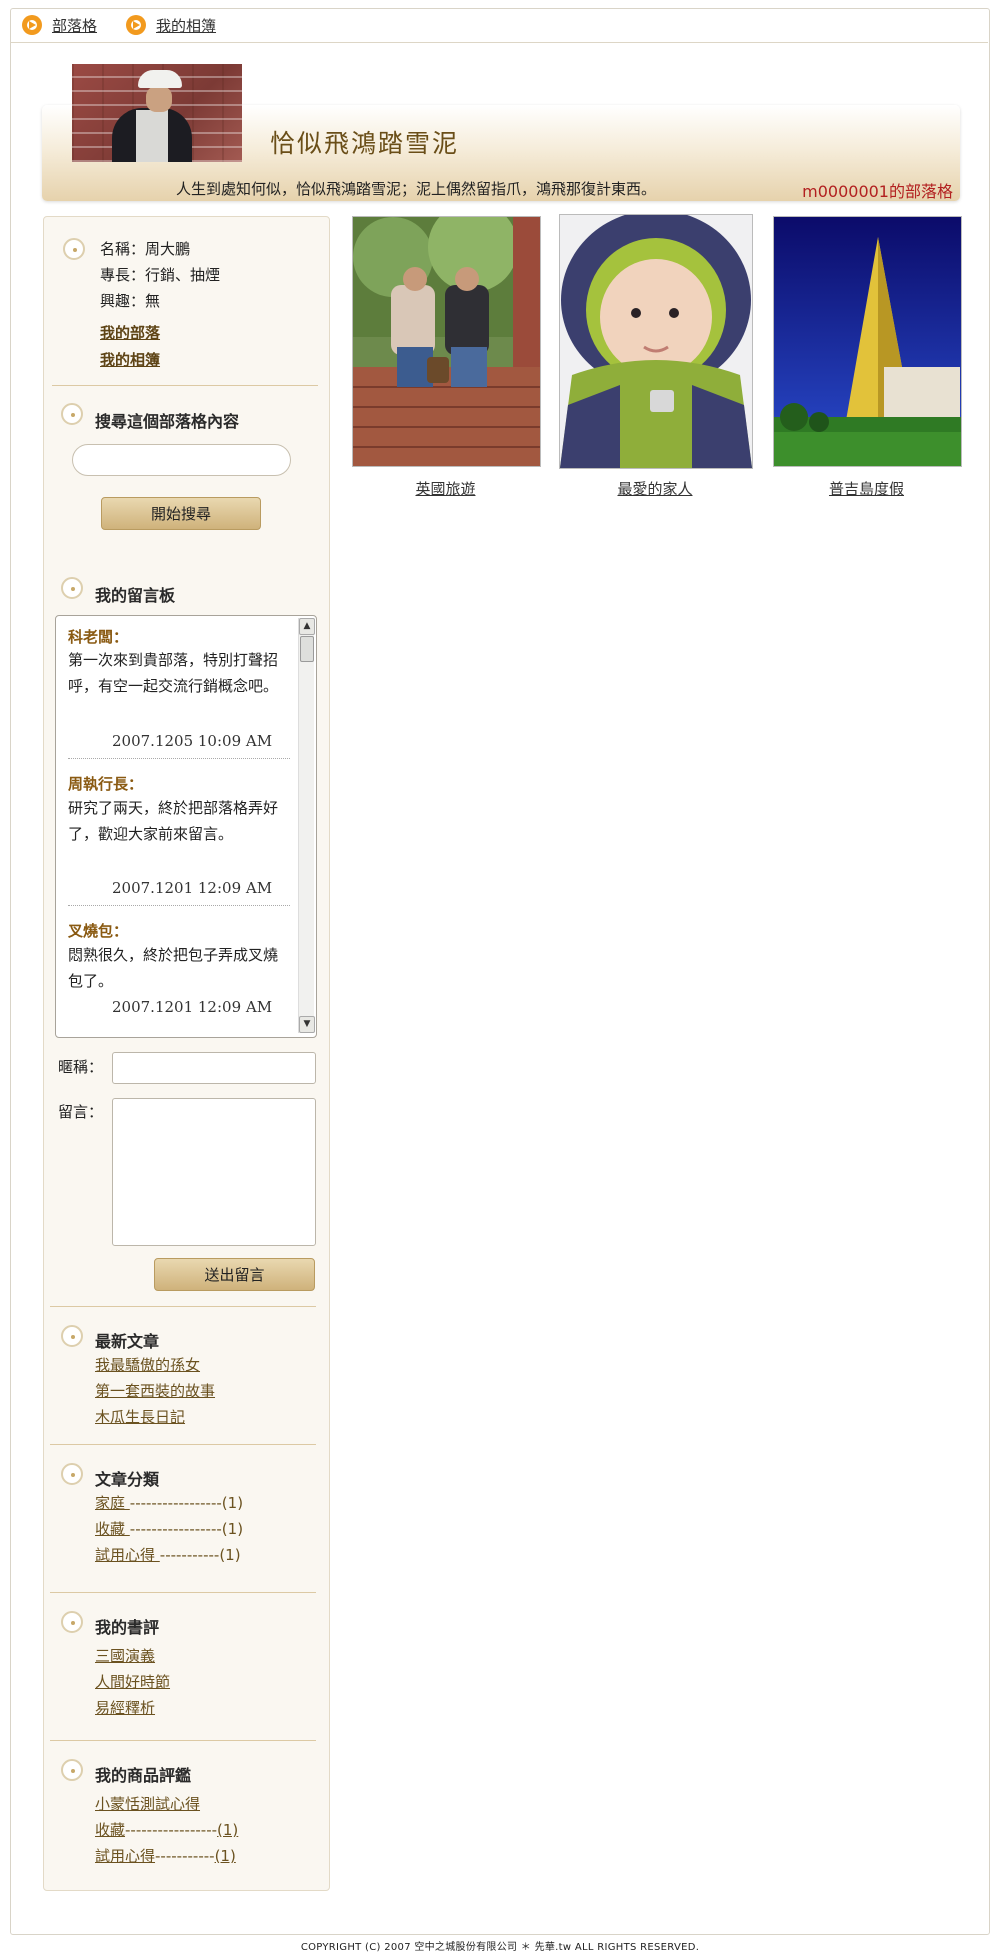  I want to click on guestbook-scrollbar: ▲ ▼, so click(306, 825).